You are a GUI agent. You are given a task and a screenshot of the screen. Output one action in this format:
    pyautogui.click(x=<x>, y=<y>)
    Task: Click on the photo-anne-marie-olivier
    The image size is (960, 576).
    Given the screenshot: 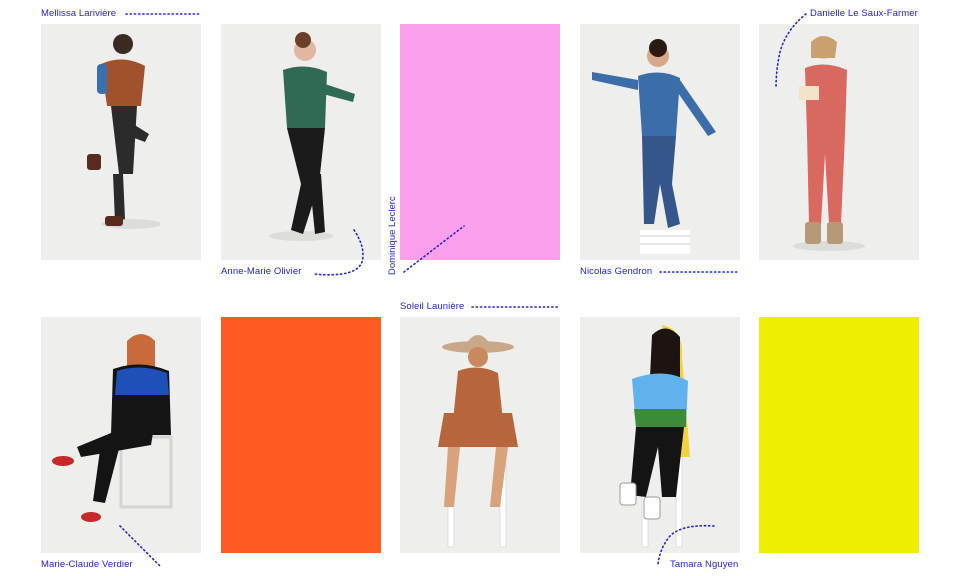 What is the action you would take?
    pyautogui.click(x=301, y=142)
    